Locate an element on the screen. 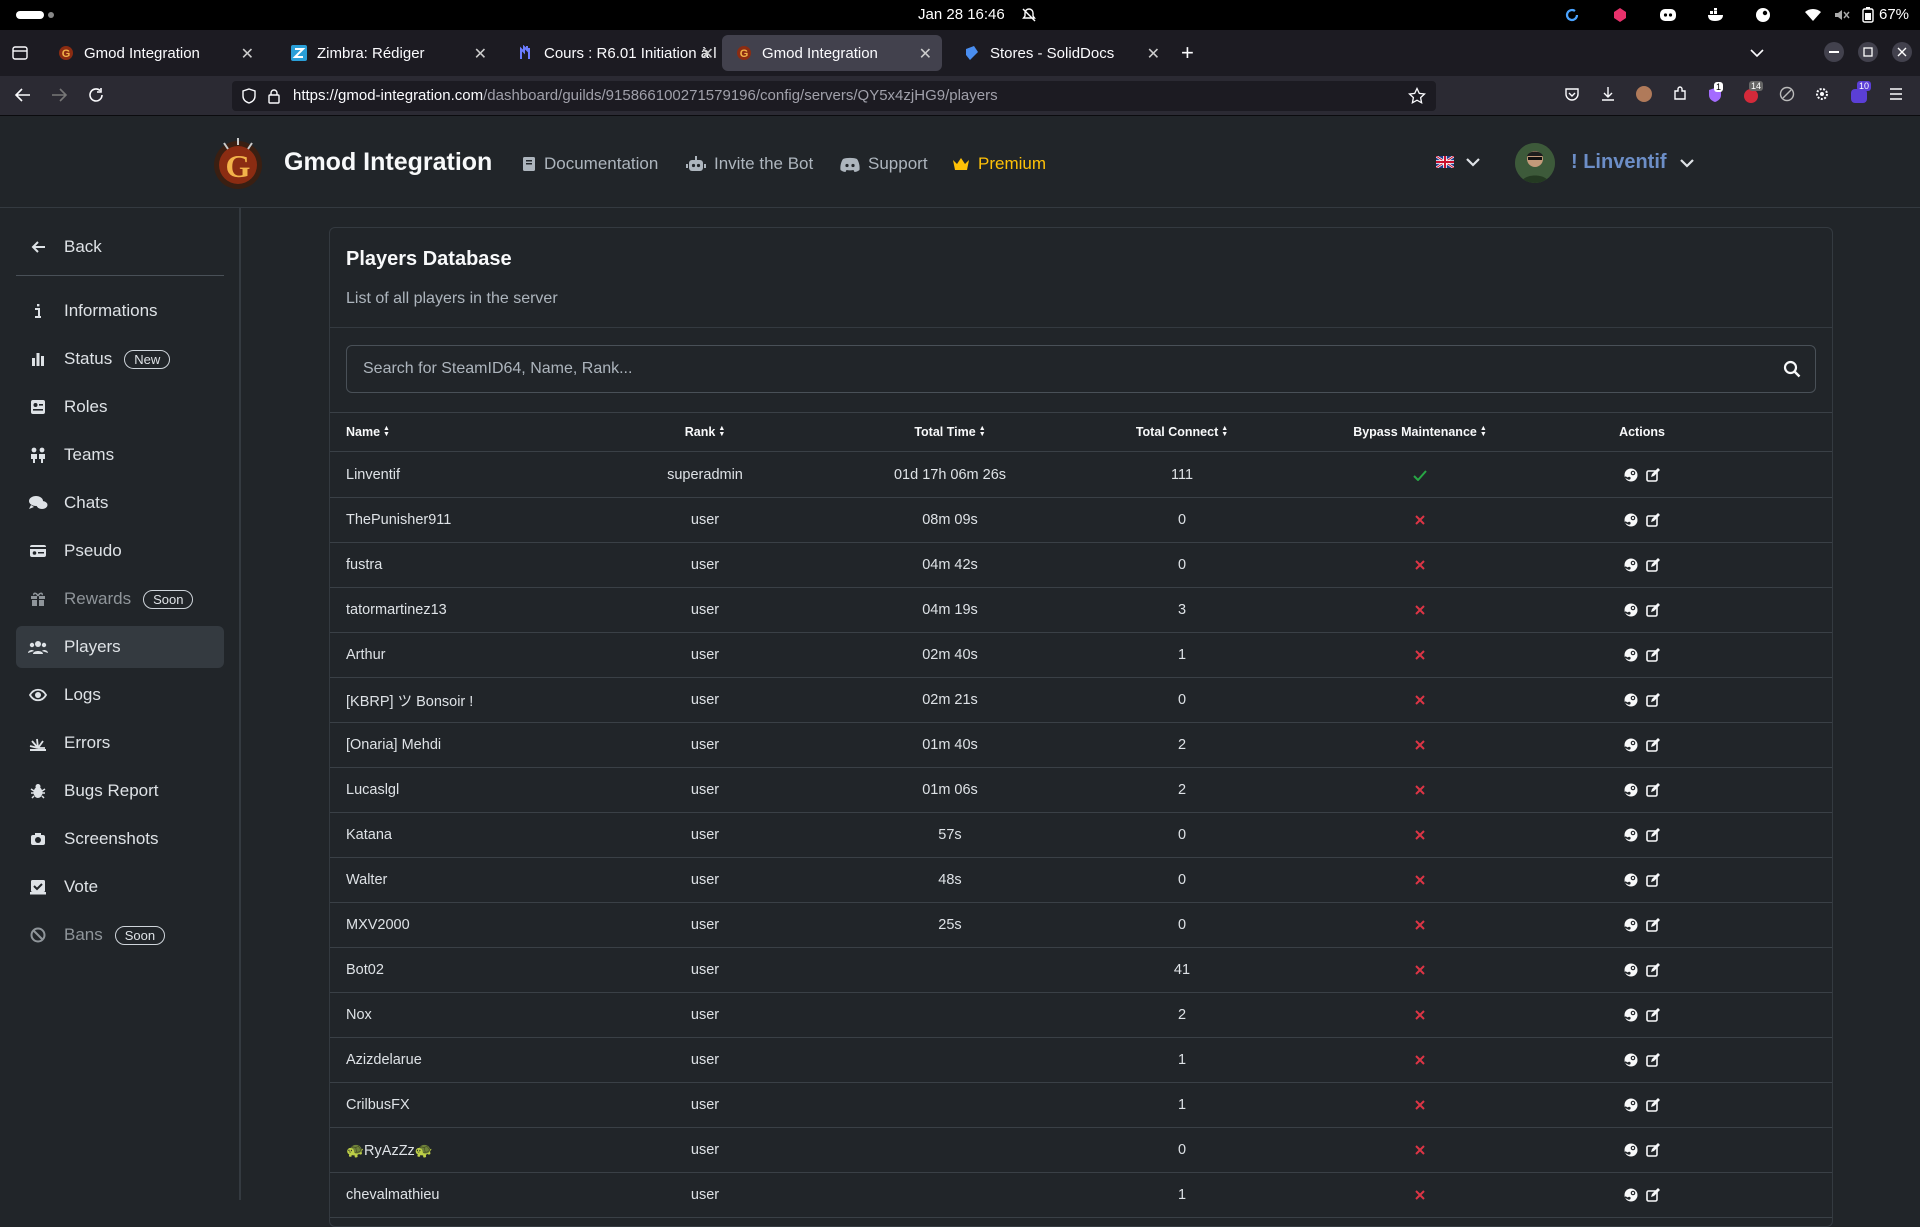 This screenshot has width=1920, height=1227. browser-tab: Stores - SolidDocs ✕ is located at coordinates (1060, 53).